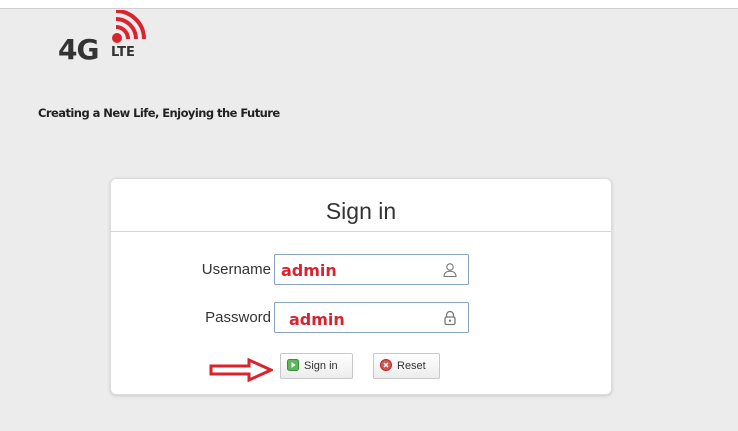 The width and height of the screenshot is (738, 431). Describe the element at coordinates (321, 366) in the screenshot. I see `sign-in-label: Sign in` at that location.